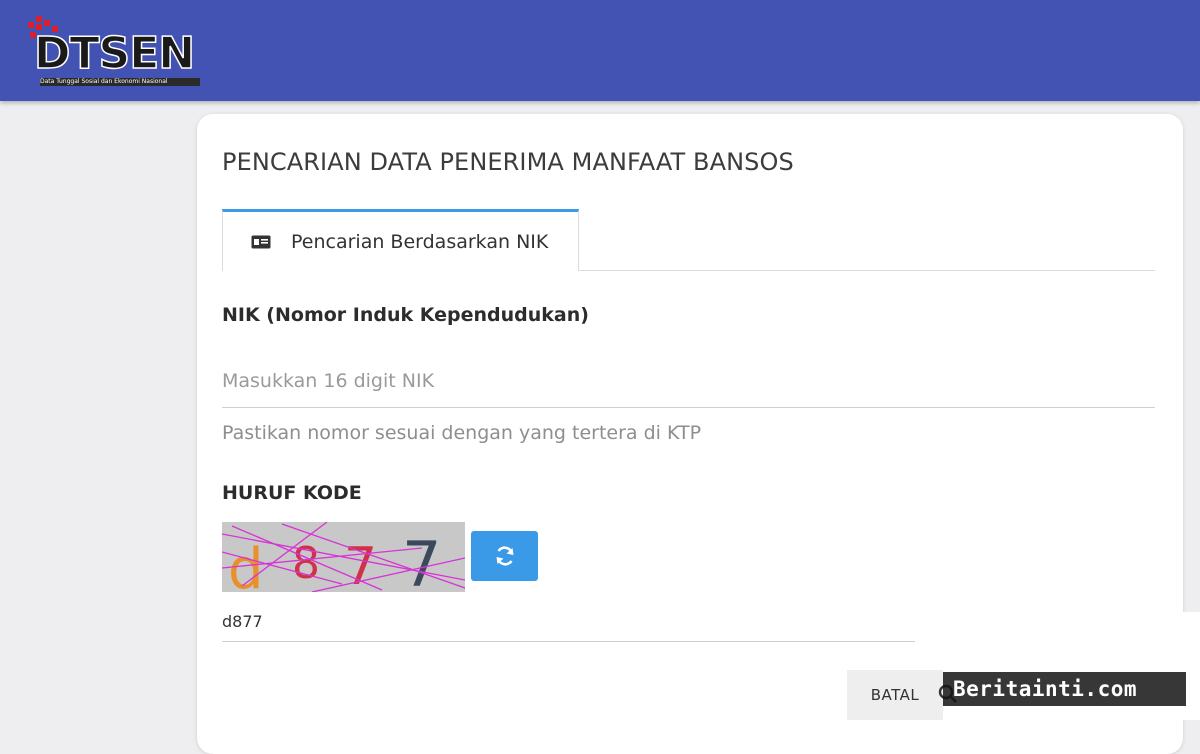 The width and height of the screenshot is (1200, 754). I want to click on tab-search-by-nik: Pencarian Berdasarkan NIK, so click(400, 240).